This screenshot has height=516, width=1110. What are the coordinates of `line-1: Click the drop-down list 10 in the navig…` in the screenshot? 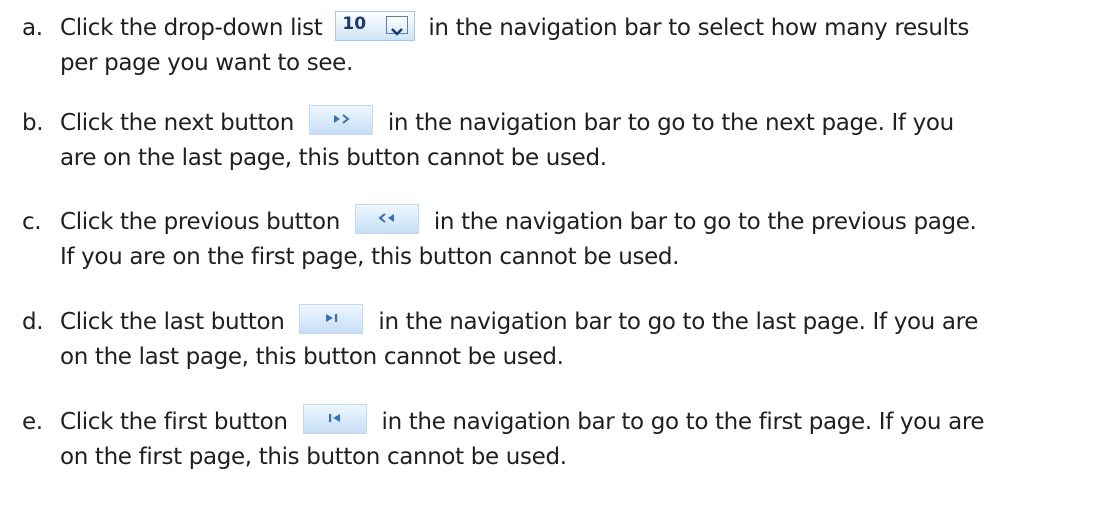 It's located at (514, 27).